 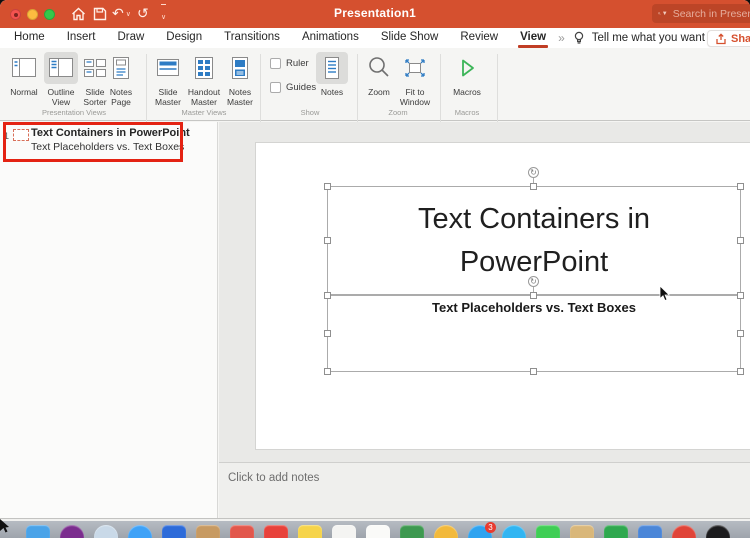 I want to click on mouse-cursor-icon, so click(x=665, y=293).